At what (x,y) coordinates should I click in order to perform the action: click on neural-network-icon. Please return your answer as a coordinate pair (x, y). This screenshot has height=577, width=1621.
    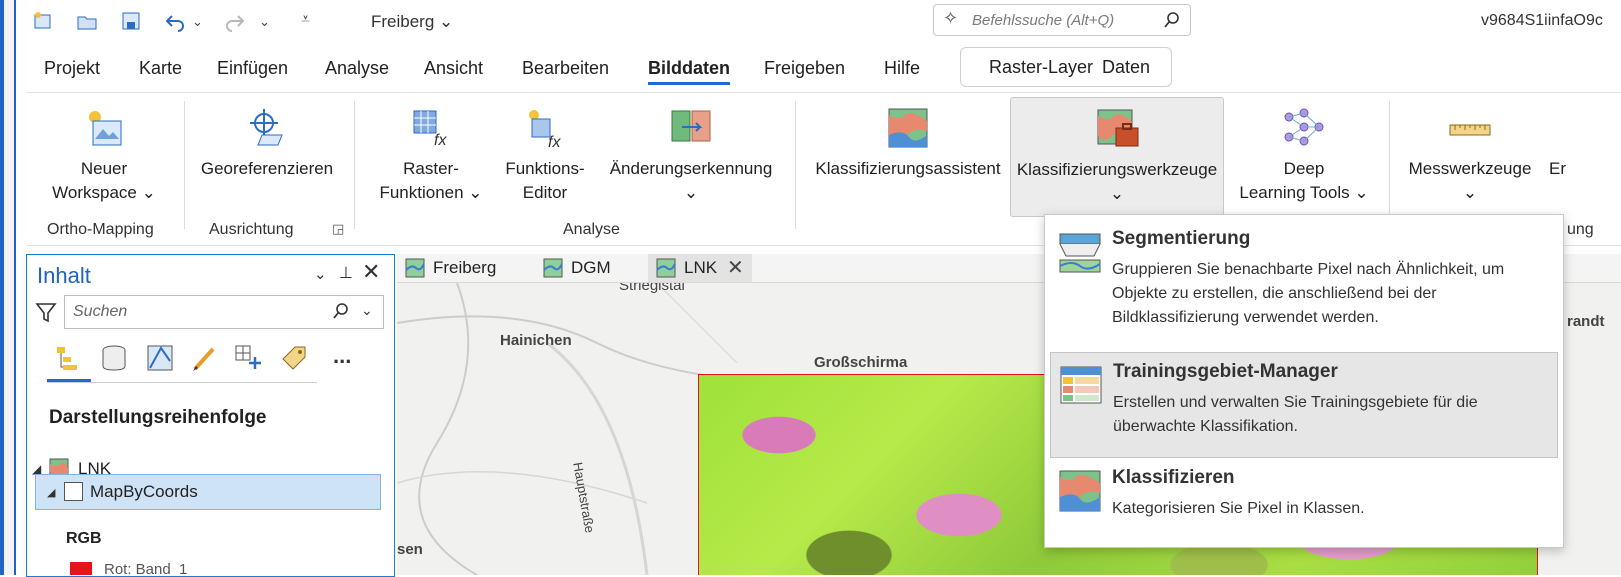
    Looking at the image, I should click on (1304, 127).